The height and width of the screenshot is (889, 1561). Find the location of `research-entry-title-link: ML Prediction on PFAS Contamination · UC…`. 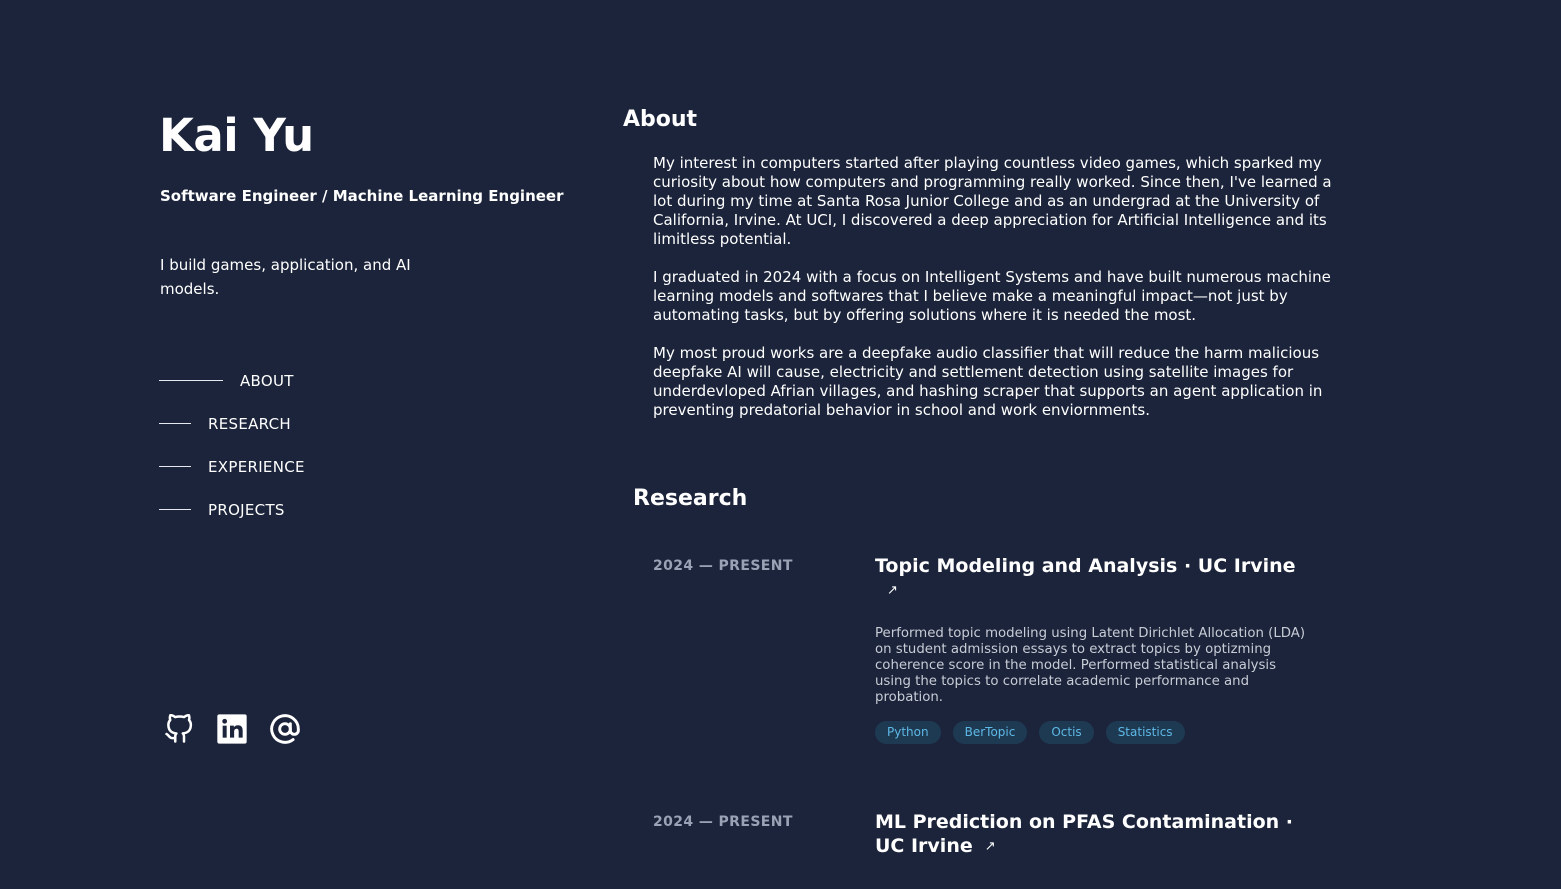

research-entry-title-link: ML Prediction on PFAS Contamination · UC… is located at coordinates (1095, 834).